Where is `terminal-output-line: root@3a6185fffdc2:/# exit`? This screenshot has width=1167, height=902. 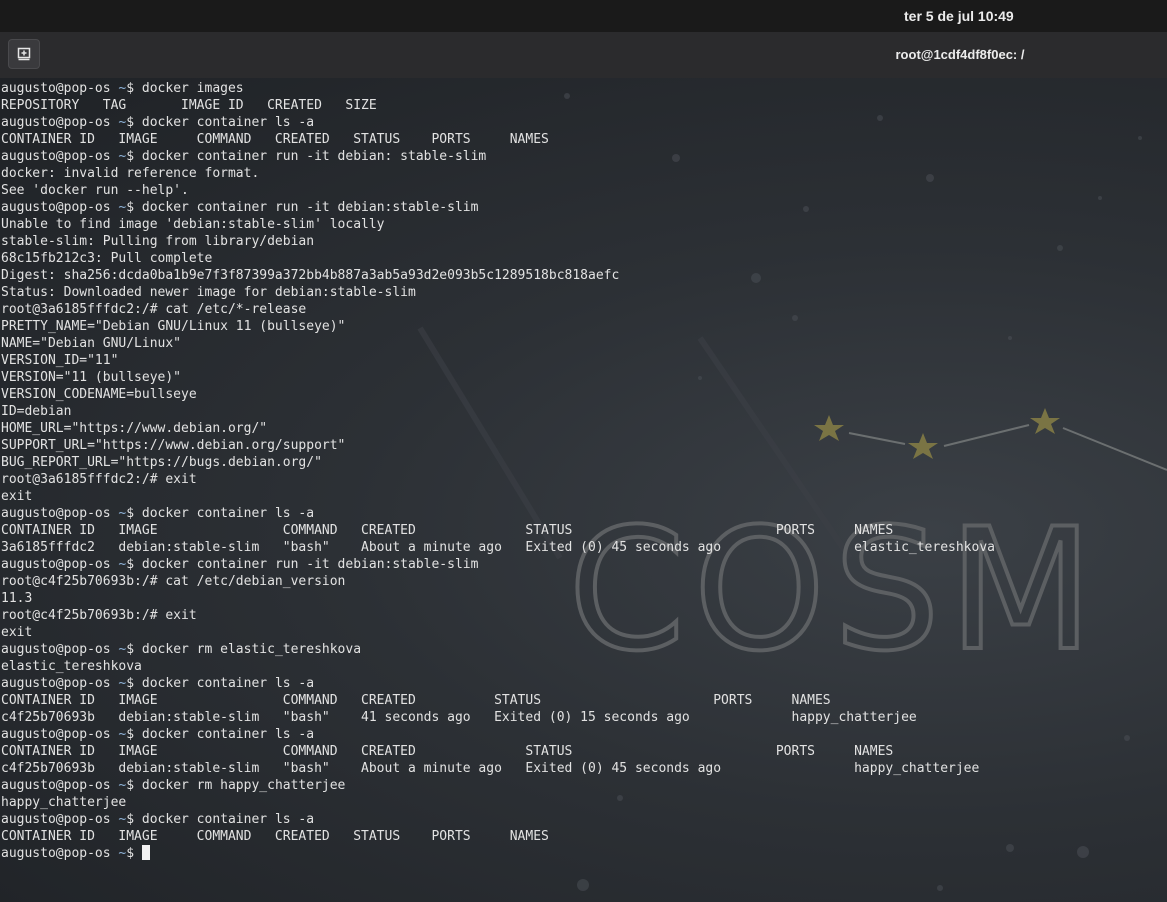
terminal-output-line: root@3a6185fffdc2:/# exit is located at coordinates (498, 479).